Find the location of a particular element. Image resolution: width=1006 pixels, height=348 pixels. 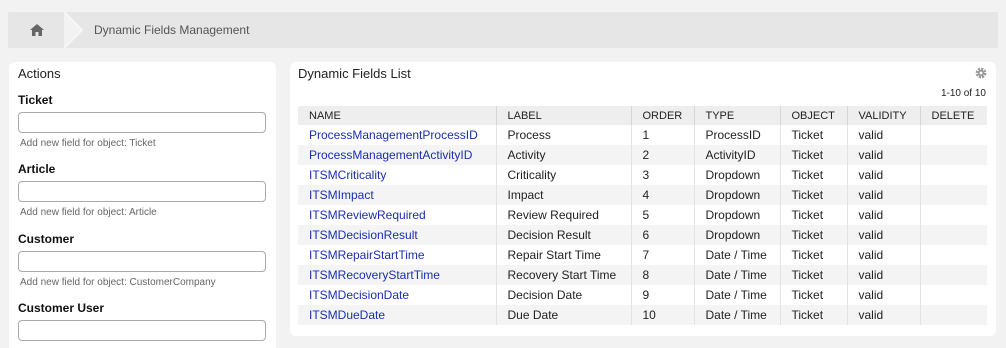

cell-order: 7 is located at coordinates (663, 255).